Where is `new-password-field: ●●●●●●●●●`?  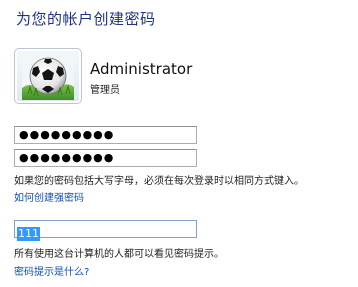
new-password-field: ●●●●●●●●● is located at coordinates (105, 135).